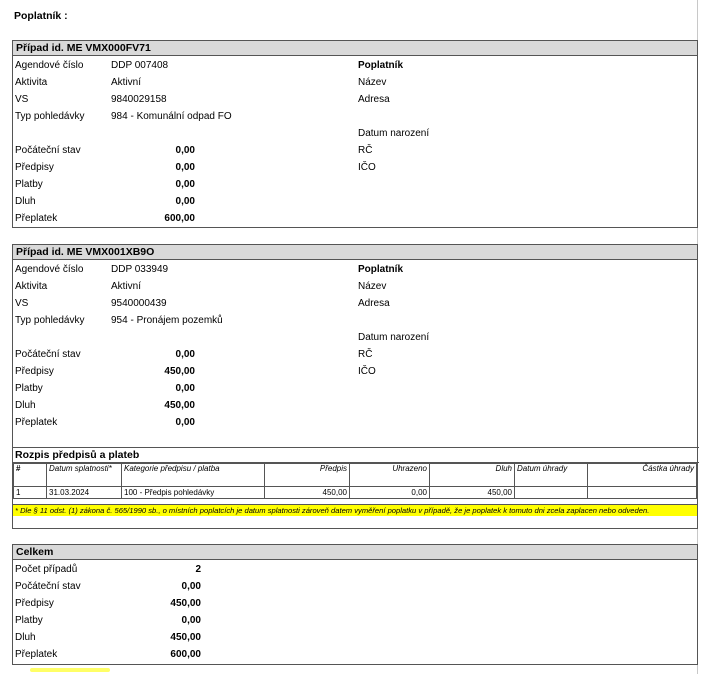  I want to click on col-payment-date: Datum úhrady, so click(551, 475).